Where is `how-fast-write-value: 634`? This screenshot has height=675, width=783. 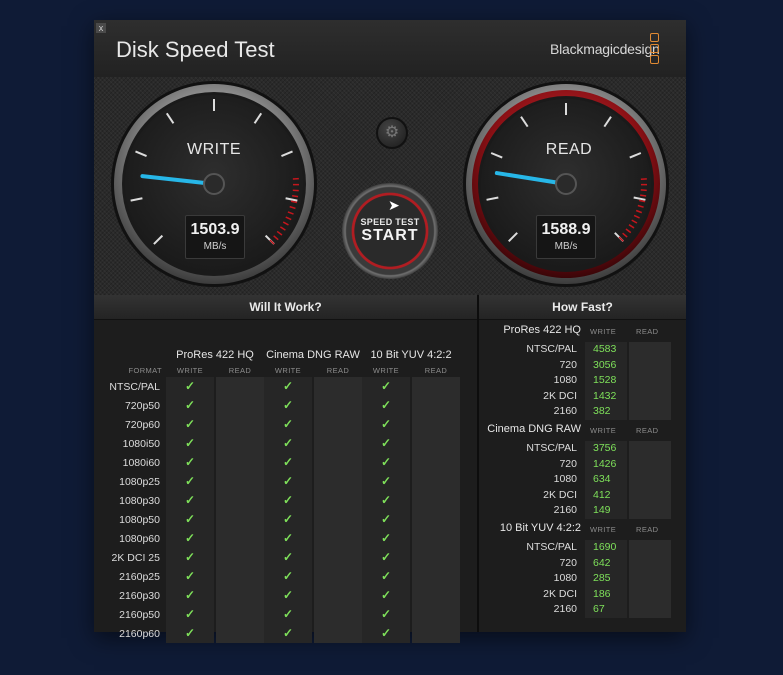
how-fast-write-value: 634 is located at coordinates (602, 479).